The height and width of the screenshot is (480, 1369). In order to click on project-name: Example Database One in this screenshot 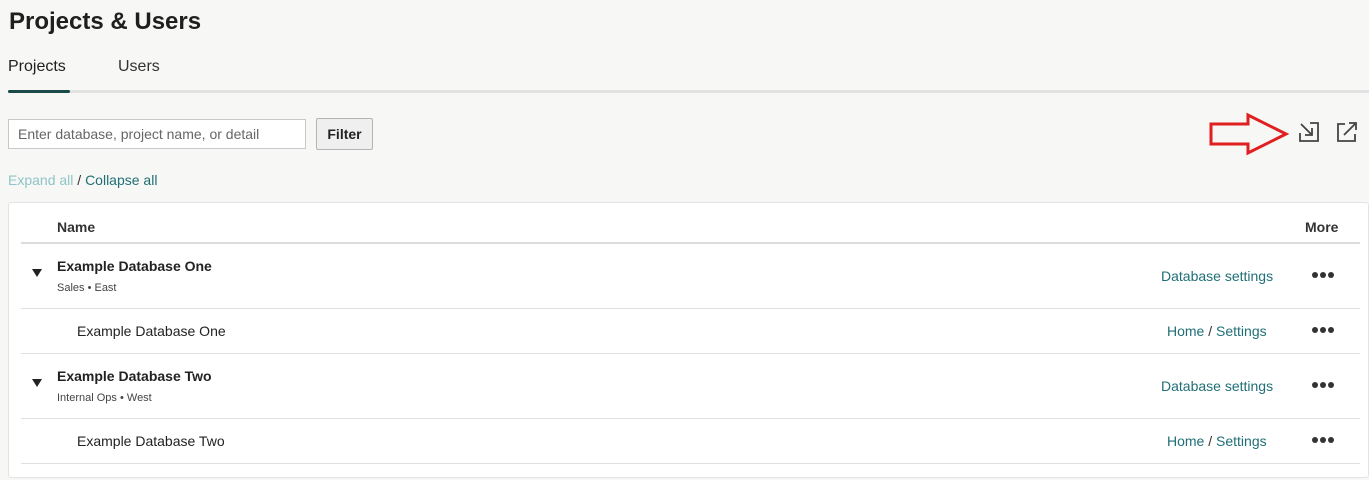, I will do `click(151, 331)`.